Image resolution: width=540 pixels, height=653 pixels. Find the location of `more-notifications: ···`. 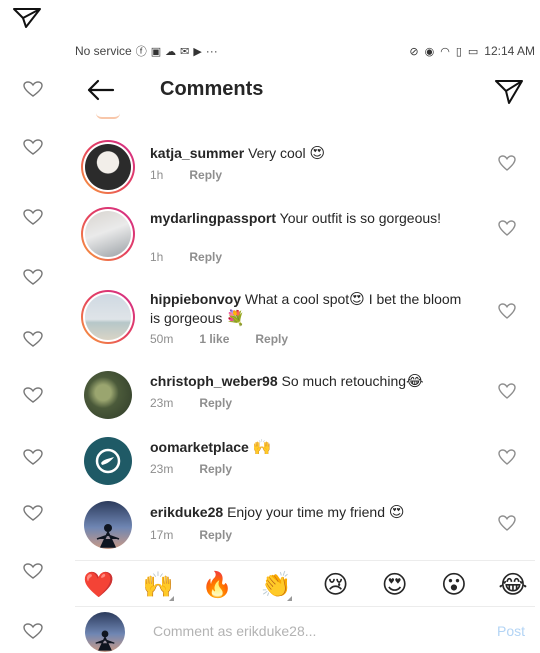

more-notifications: ··· is located at coordinates (211, 51).